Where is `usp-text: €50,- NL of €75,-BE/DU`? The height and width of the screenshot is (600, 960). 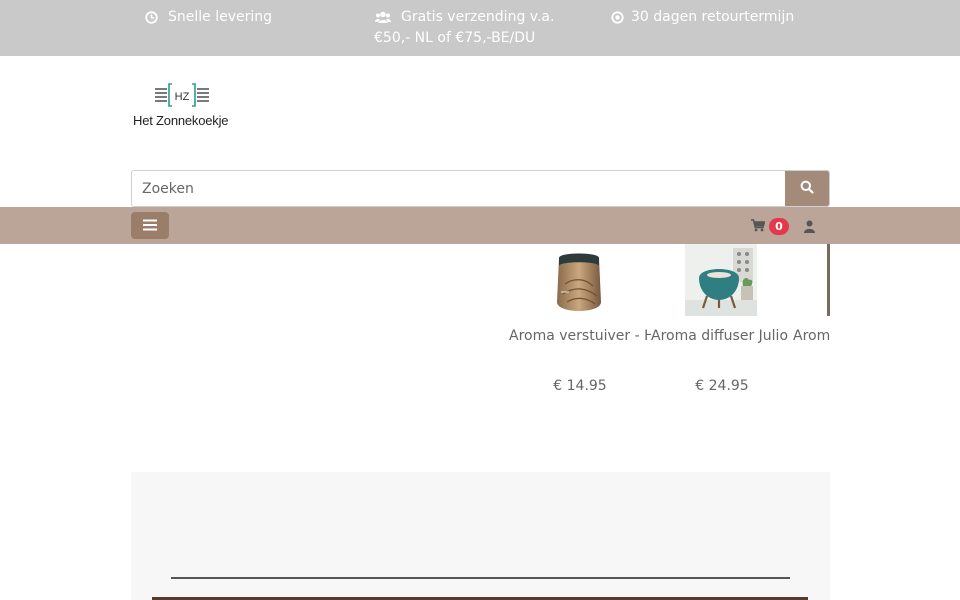
usp-text: €50,- NL of €75,-BE/DU is located at coordinates (455, 38).